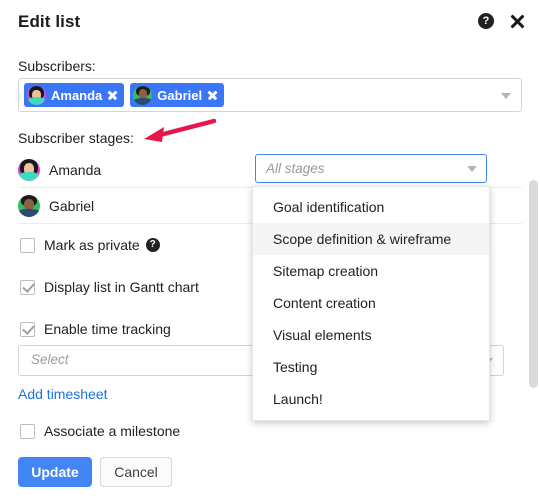  Describe the element at coordinates (49, 21) in the screenshot. I see `page-title: Edit list` at that location.